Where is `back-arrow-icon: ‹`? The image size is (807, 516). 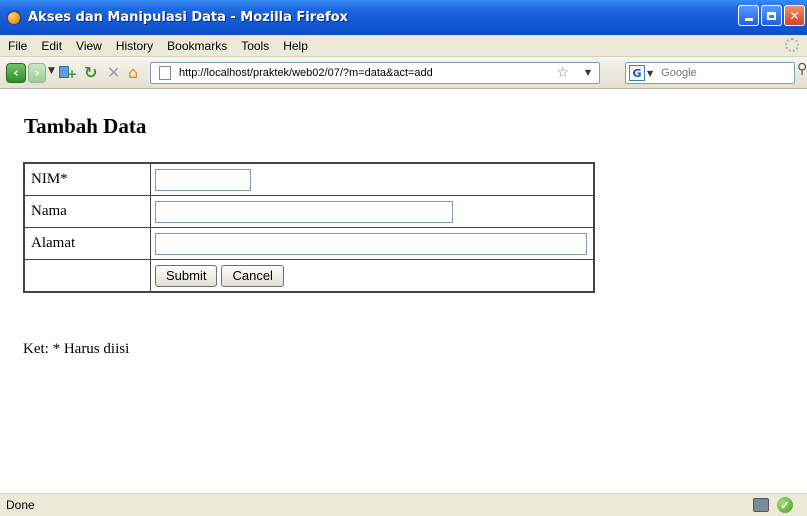 back-arrow-icon: ‹ is located at coordinates (16, 73).